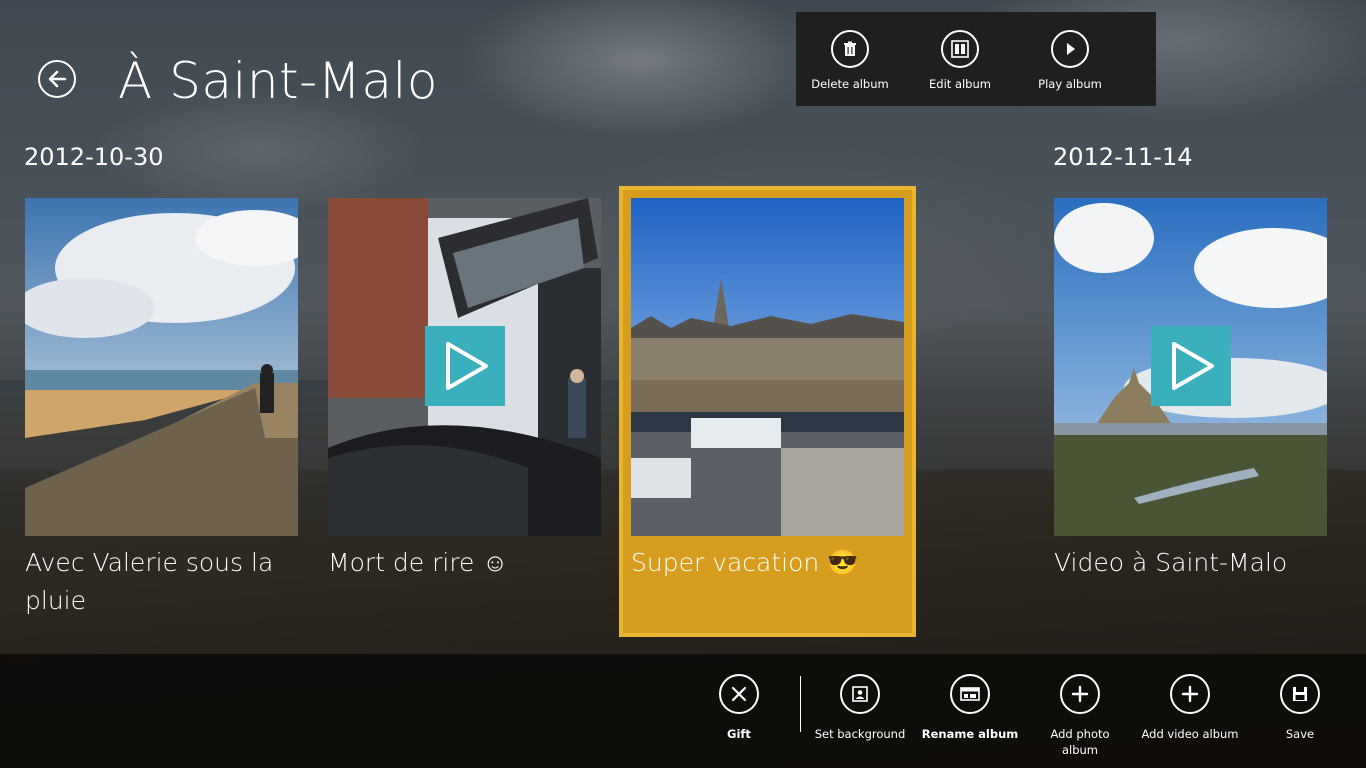 This screenshot has height=768, width=1366. Describe the element at coordinates (960, 84) in the screenshot. I see `edit-album-label: Edit album` at that location.